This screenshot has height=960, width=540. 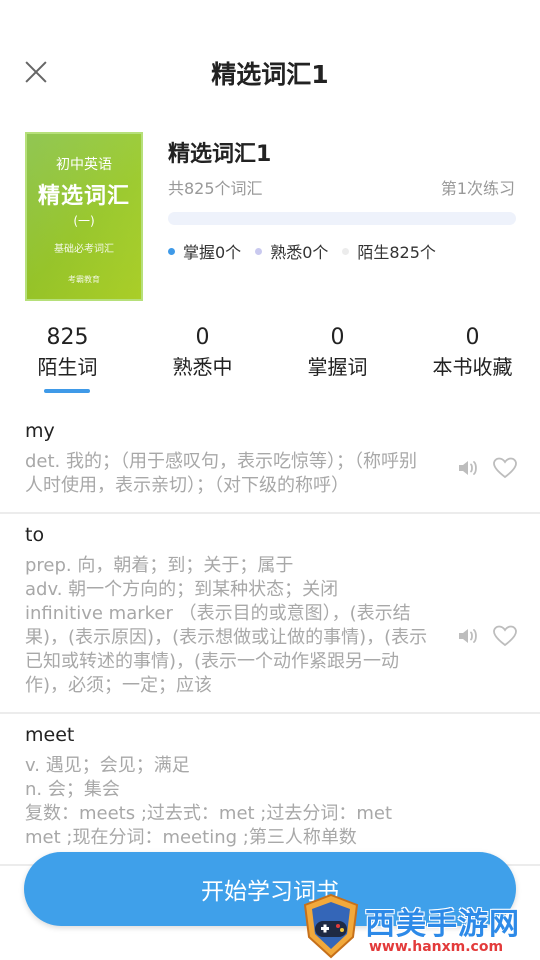 I want to click on book-cover: 初中英语 精选词汇 (一) 基础必考词汇 考霸教育, so click(x=84, y=216).